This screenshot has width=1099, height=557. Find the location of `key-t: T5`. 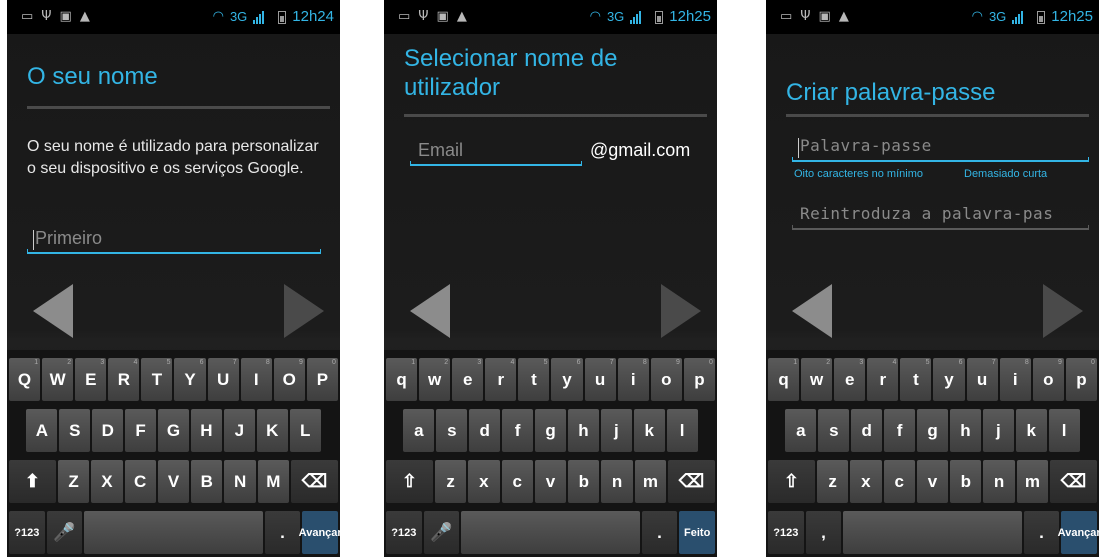

key-t: T5 is located at coordinates (157, 379).